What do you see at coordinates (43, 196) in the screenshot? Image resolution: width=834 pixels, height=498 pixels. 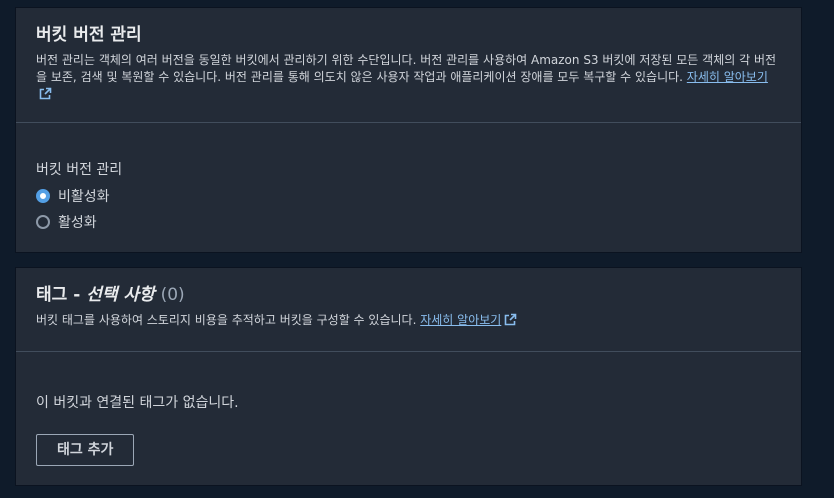 I see `radio-button-disable` at bounding box center [43, 196].